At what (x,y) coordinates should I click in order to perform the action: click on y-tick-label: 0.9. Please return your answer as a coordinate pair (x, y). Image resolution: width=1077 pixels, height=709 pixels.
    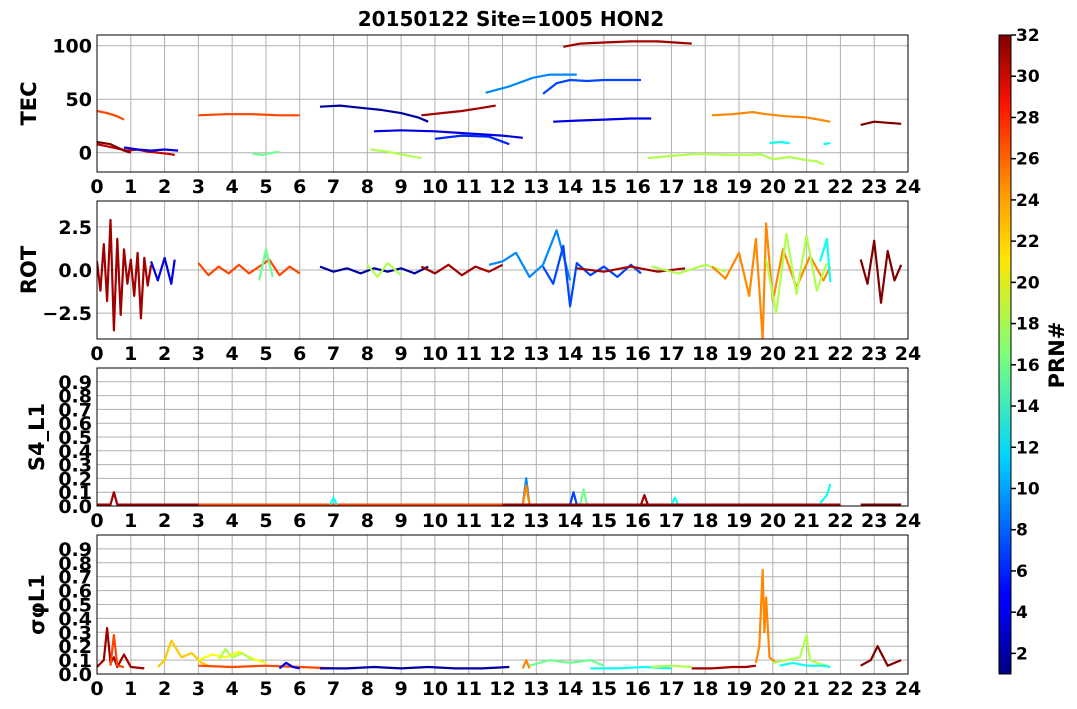
    Looking at the image, I should click on (75, 383).